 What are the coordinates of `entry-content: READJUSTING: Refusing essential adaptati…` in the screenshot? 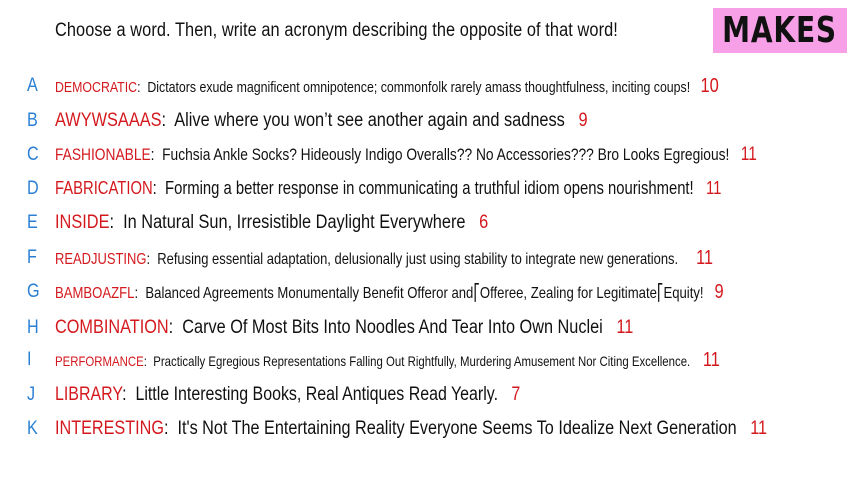 It's located at (384, 258).